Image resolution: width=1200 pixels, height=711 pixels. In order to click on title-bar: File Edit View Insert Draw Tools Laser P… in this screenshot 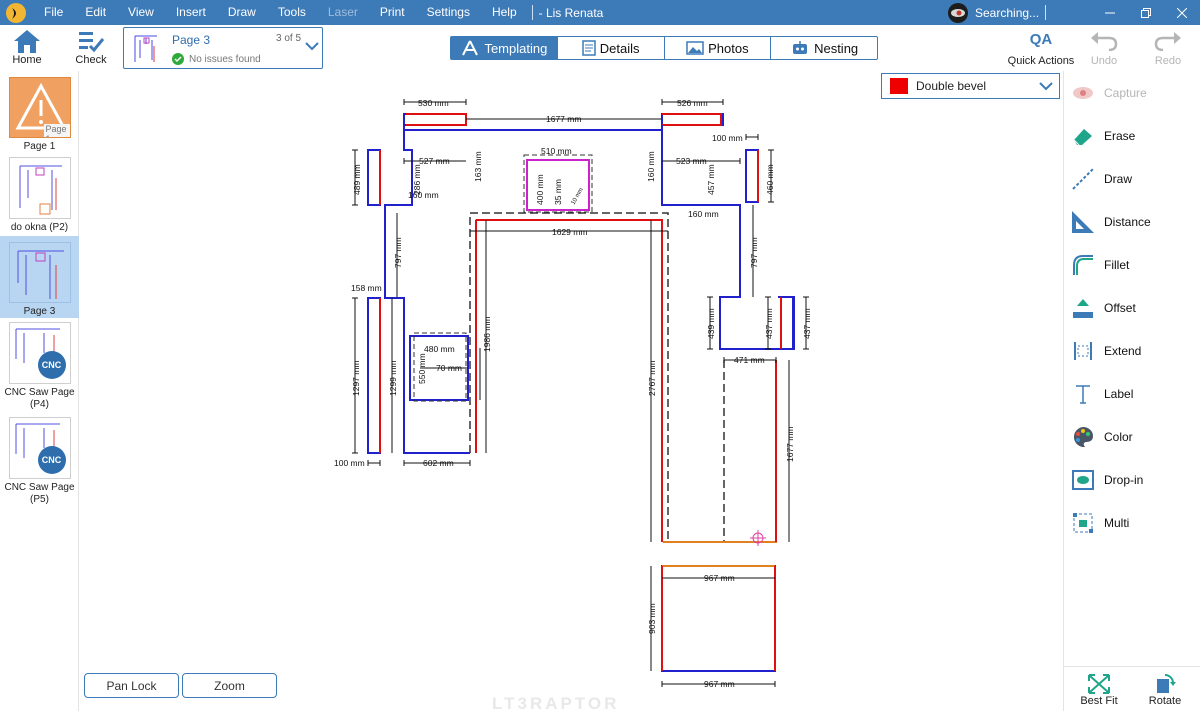, I will do `click(600, 12)`.